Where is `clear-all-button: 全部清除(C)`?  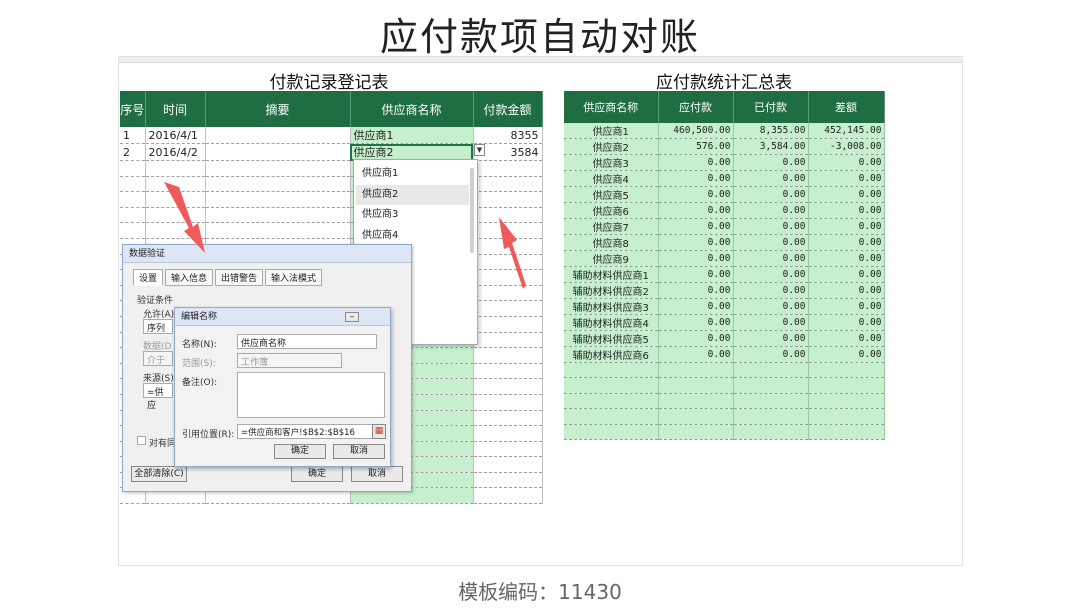 clear-all-button: 全部清除(C) is located at coordinates (159, 474).